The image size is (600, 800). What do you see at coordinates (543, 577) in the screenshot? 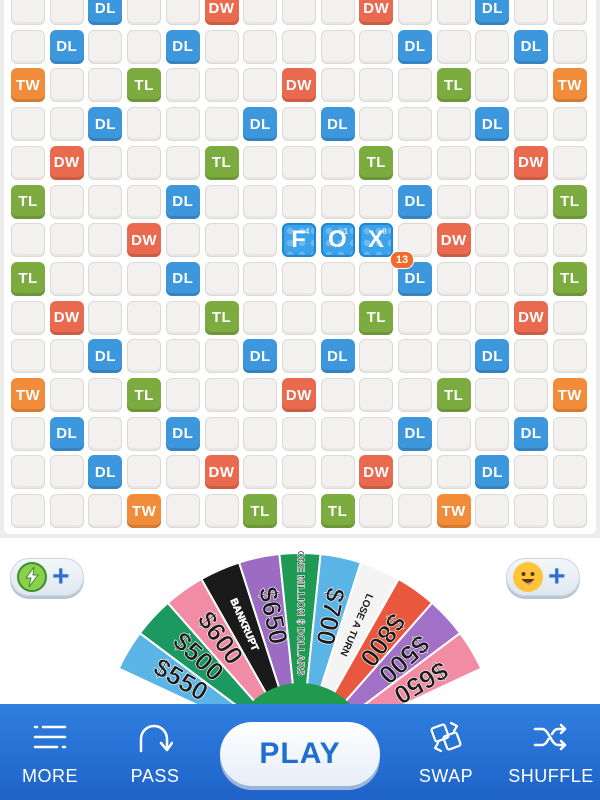
I see `emoji-add-button: +` at bounding box center [543, 577].